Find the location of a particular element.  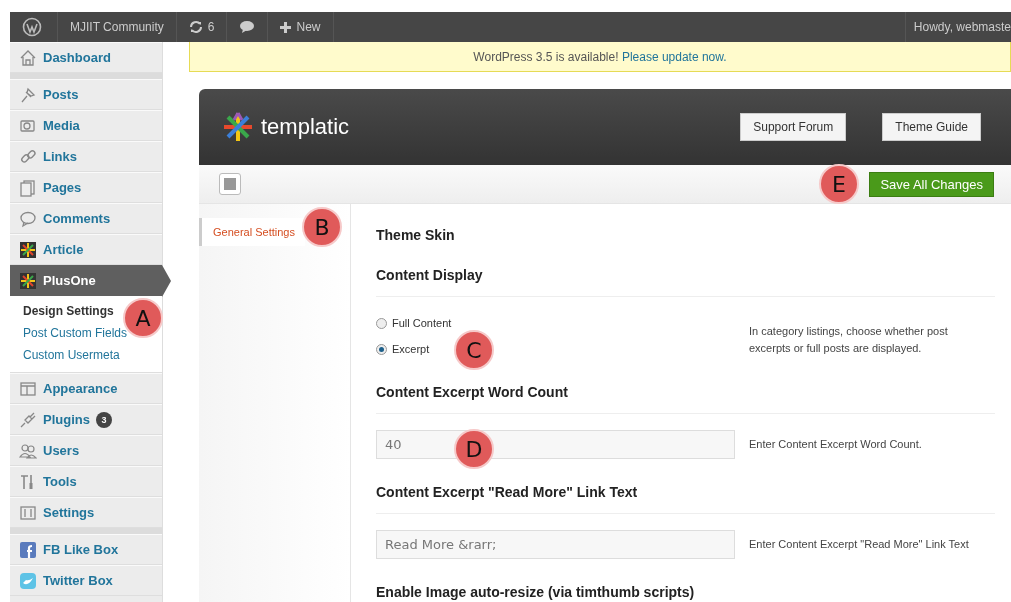

sidebar-item: FB Like Box is located at coordinates (86, 549).